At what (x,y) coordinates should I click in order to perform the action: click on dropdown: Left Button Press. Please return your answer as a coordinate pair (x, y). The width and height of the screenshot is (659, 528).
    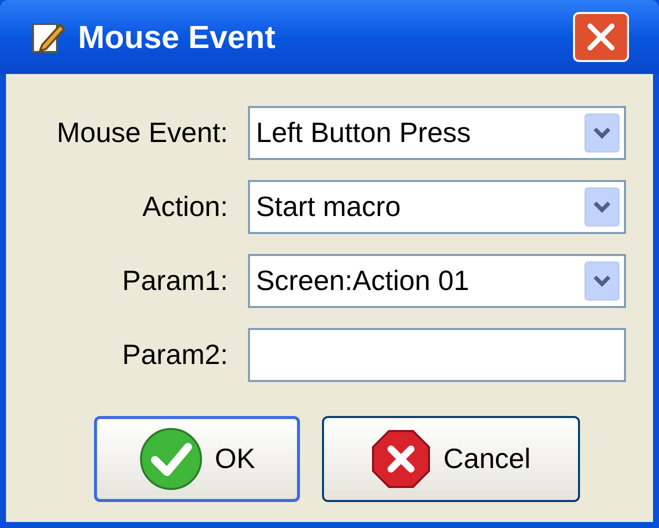
    Looking at the image, I should click on (437, 133).